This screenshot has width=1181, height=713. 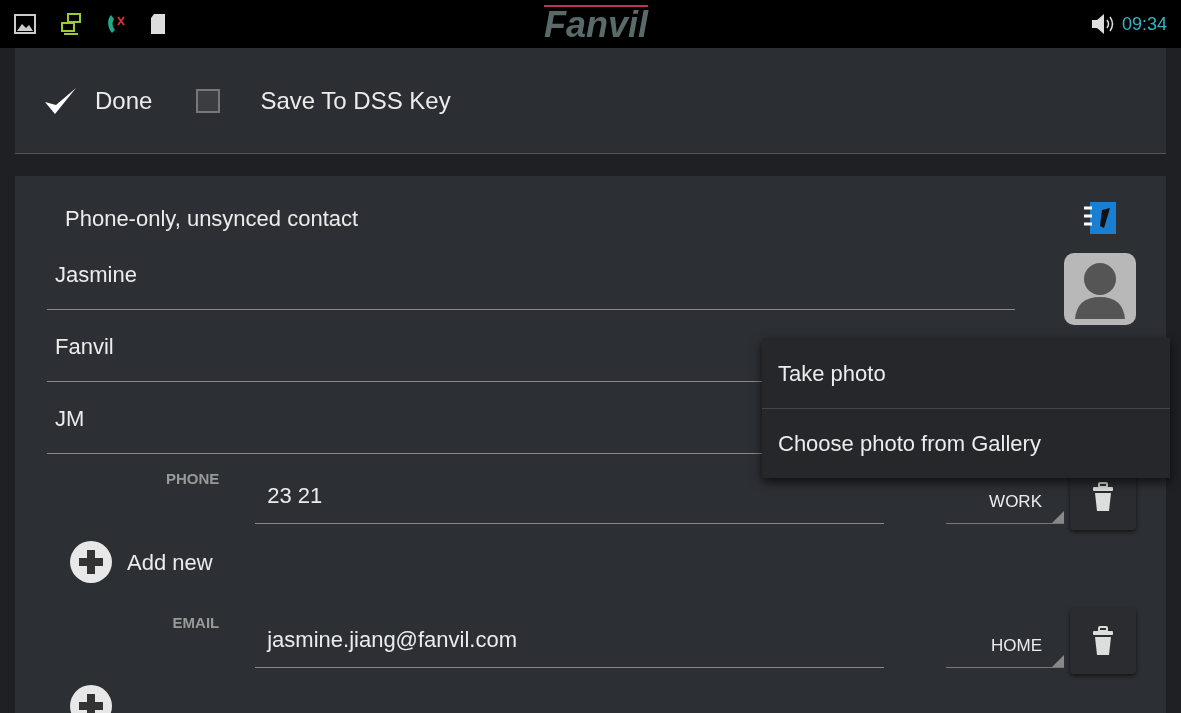 I want to click on account-label: Phone-only, unsynced contact, so click(x=211, y=218).